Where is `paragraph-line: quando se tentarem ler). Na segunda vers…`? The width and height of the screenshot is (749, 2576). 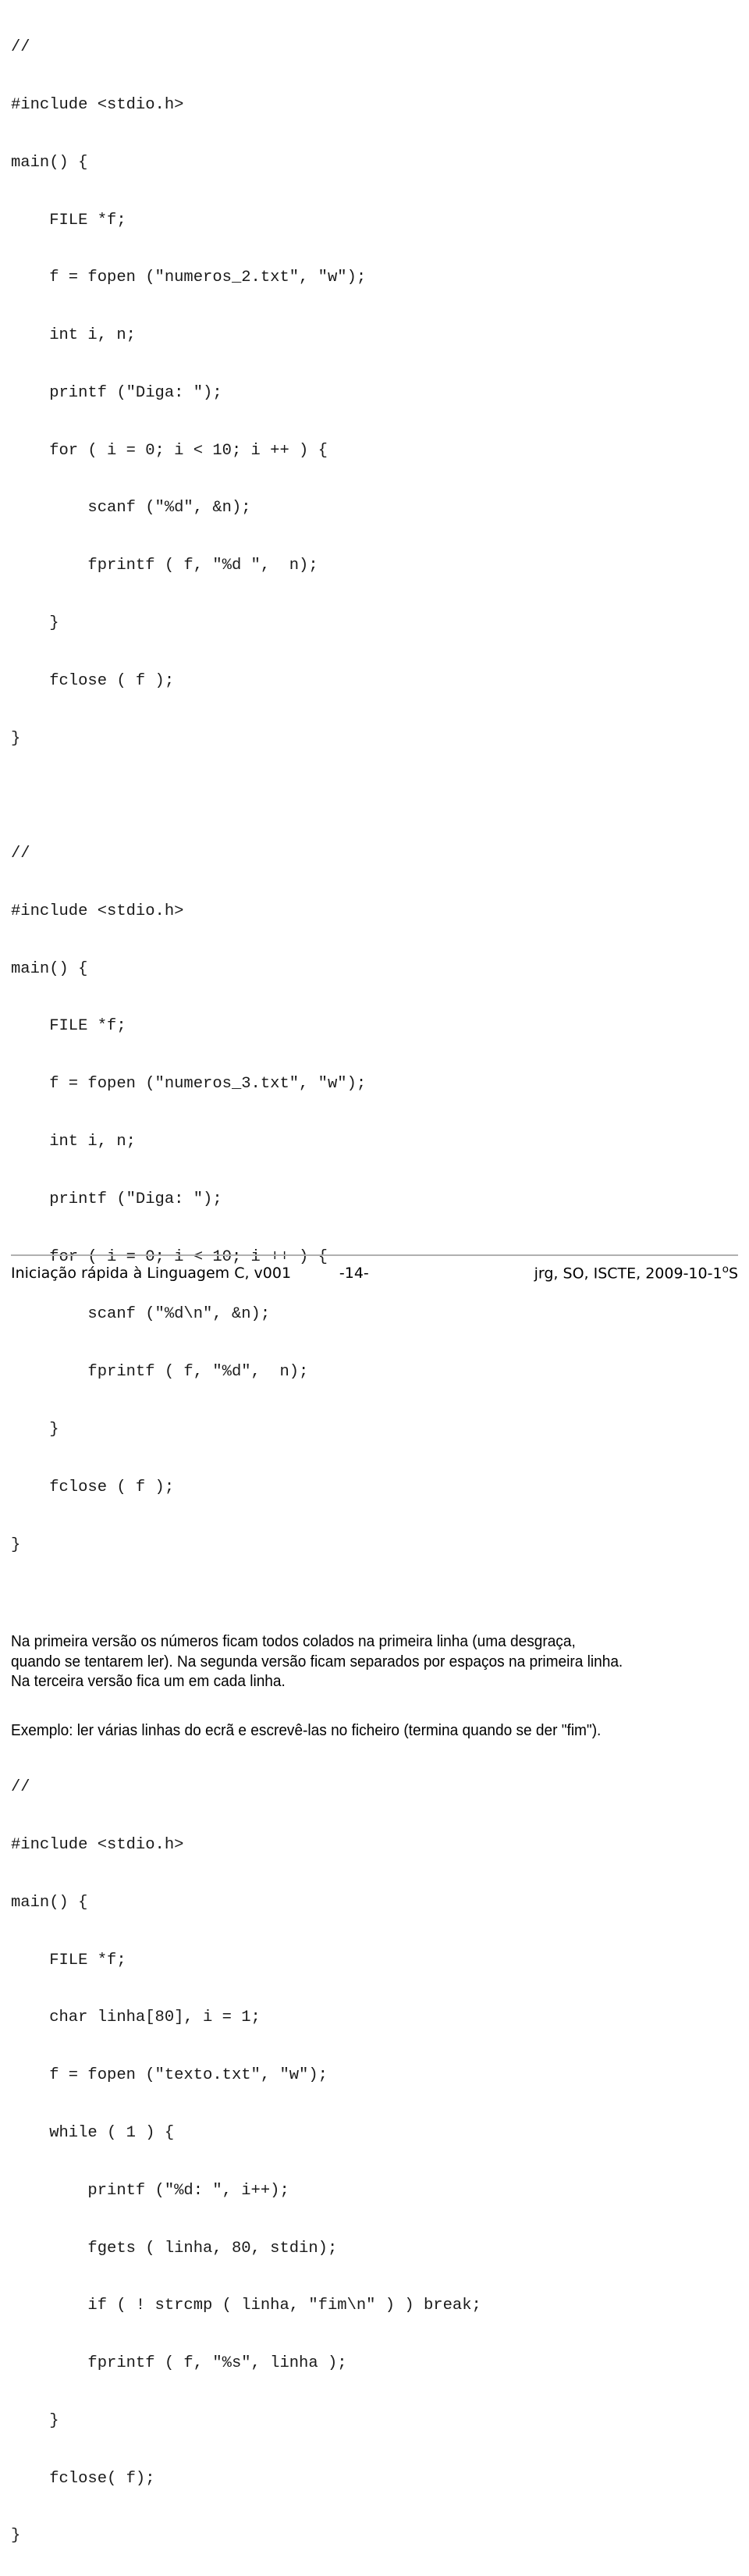
paragraph-line: quando se tentarem ler). Na segunda vers… is located at coordinates (317, 1661).